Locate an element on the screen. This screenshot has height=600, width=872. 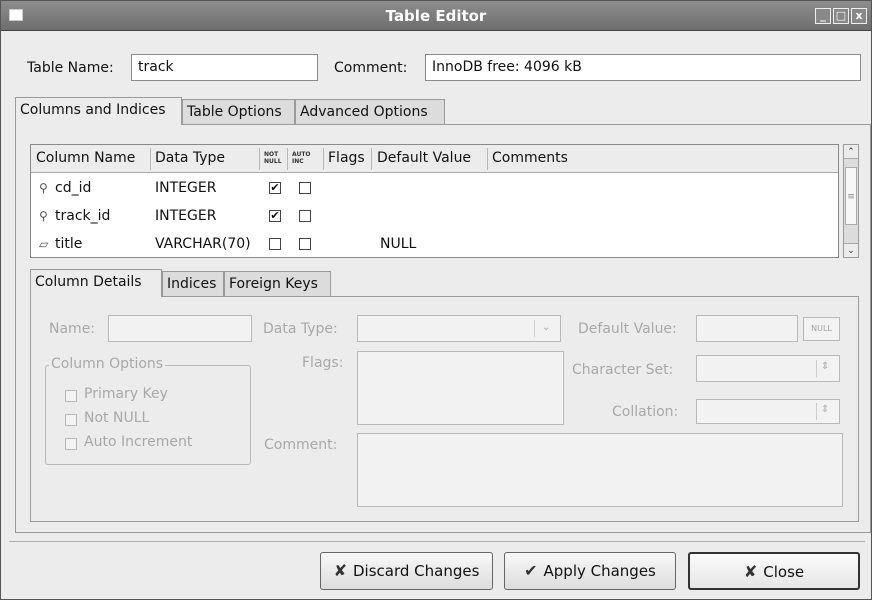
flags-label: Flags: is located at coordinates (323, 363).